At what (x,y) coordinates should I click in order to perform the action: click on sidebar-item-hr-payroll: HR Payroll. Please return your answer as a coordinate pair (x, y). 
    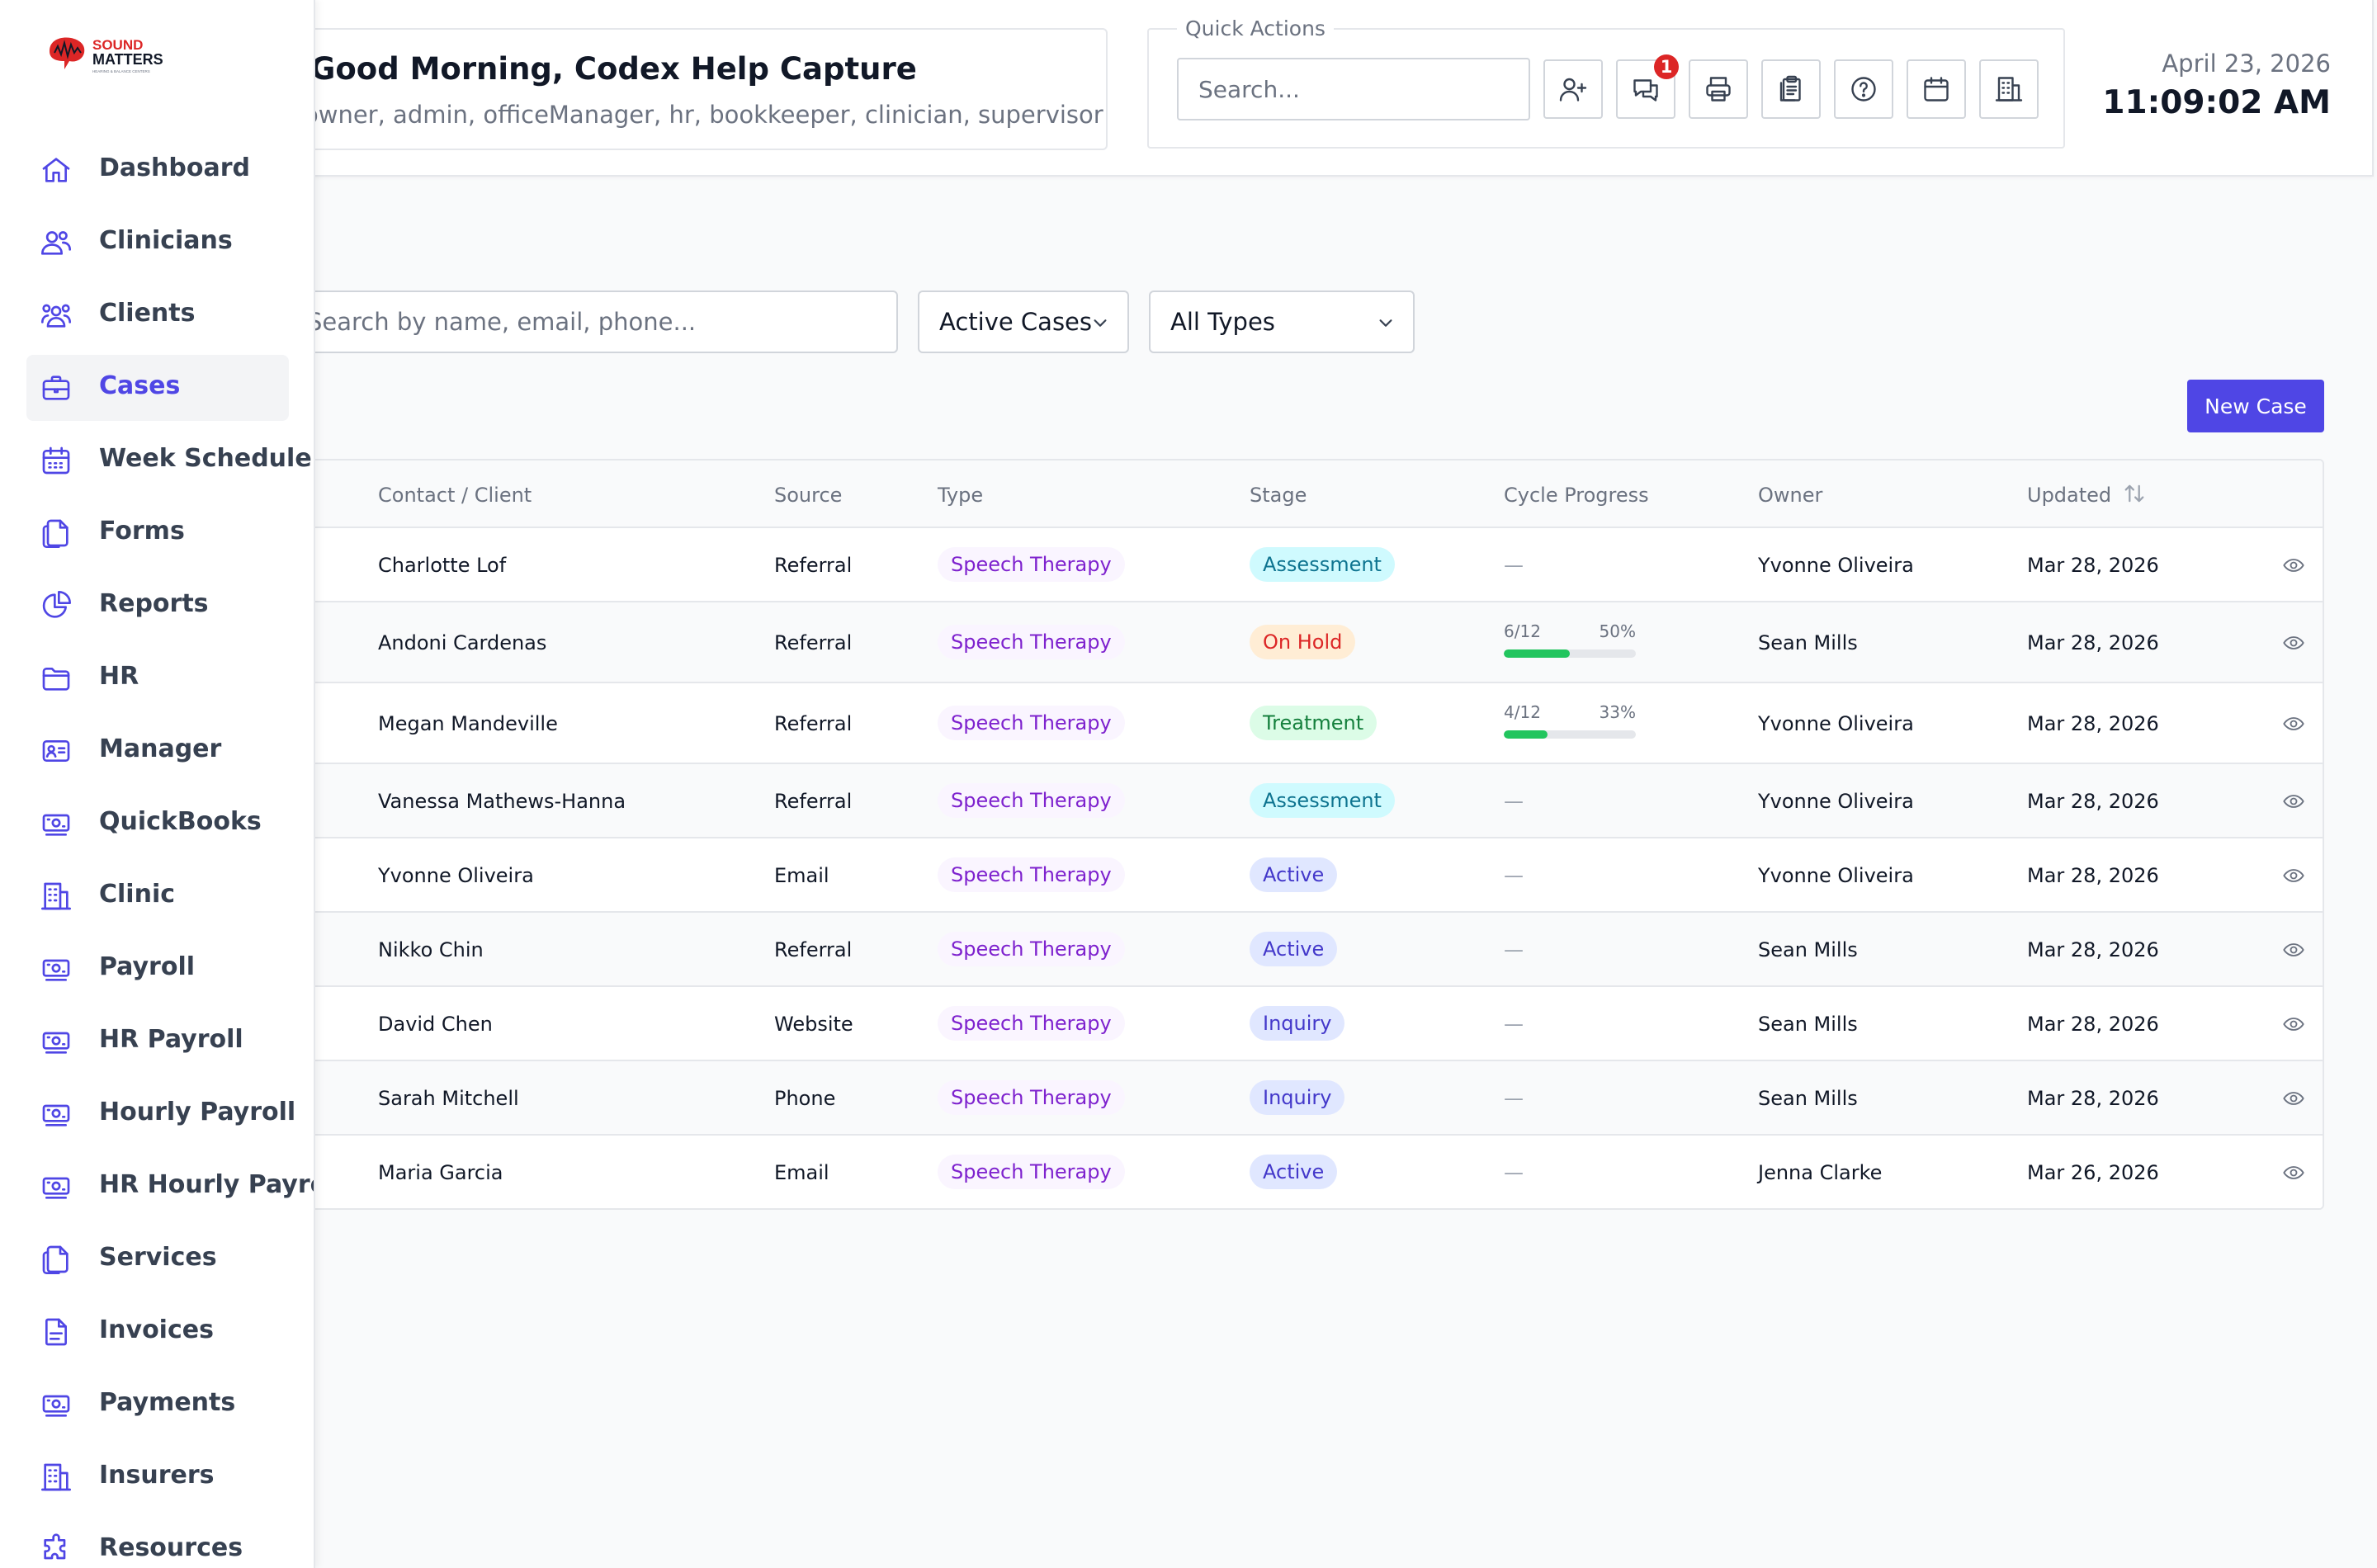
    Looking at the image, I should click on (157, 1041).